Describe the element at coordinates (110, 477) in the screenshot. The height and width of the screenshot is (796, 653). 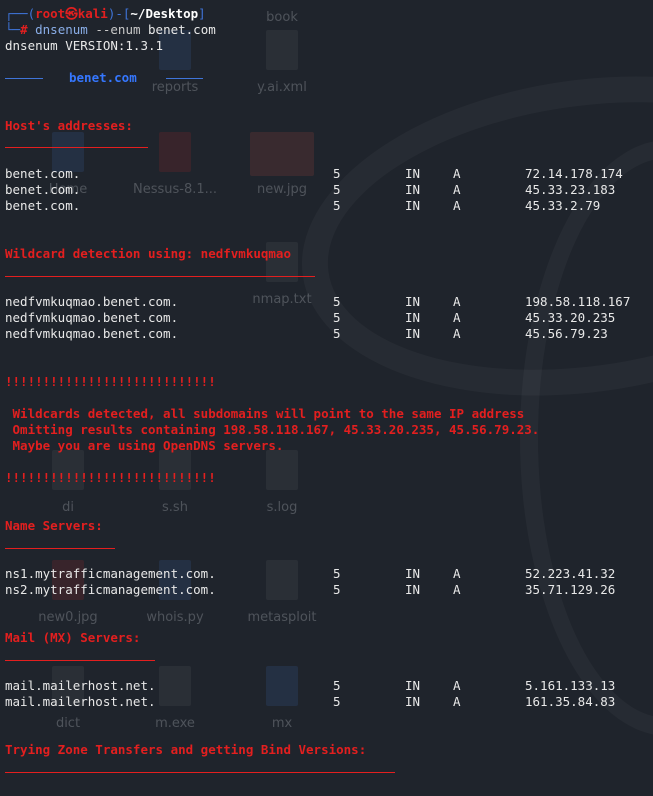
I see `bang-line-bottom: !!!!!!!!!!!!!!!!!!!!!!!!!!!!` at that location.